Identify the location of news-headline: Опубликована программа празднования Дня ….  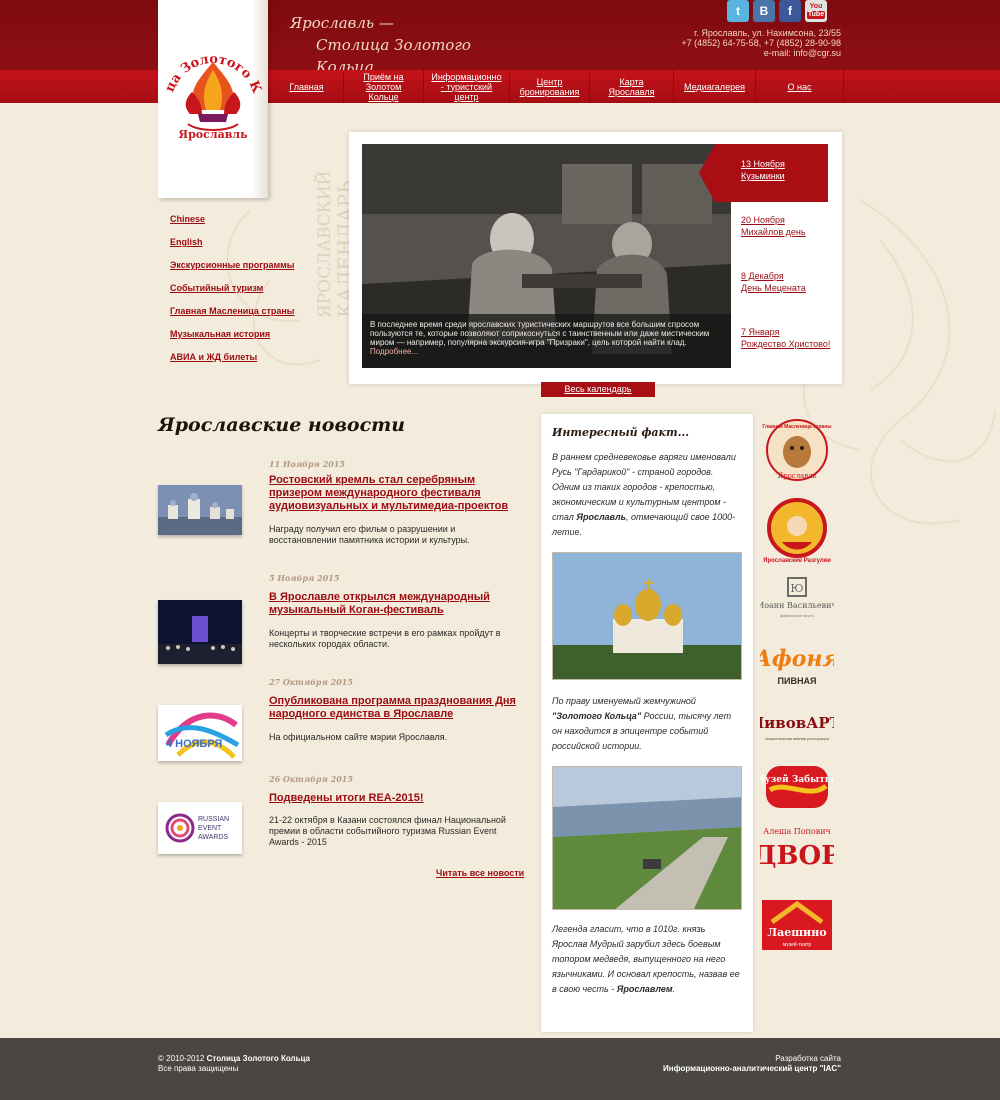
(400, 708).